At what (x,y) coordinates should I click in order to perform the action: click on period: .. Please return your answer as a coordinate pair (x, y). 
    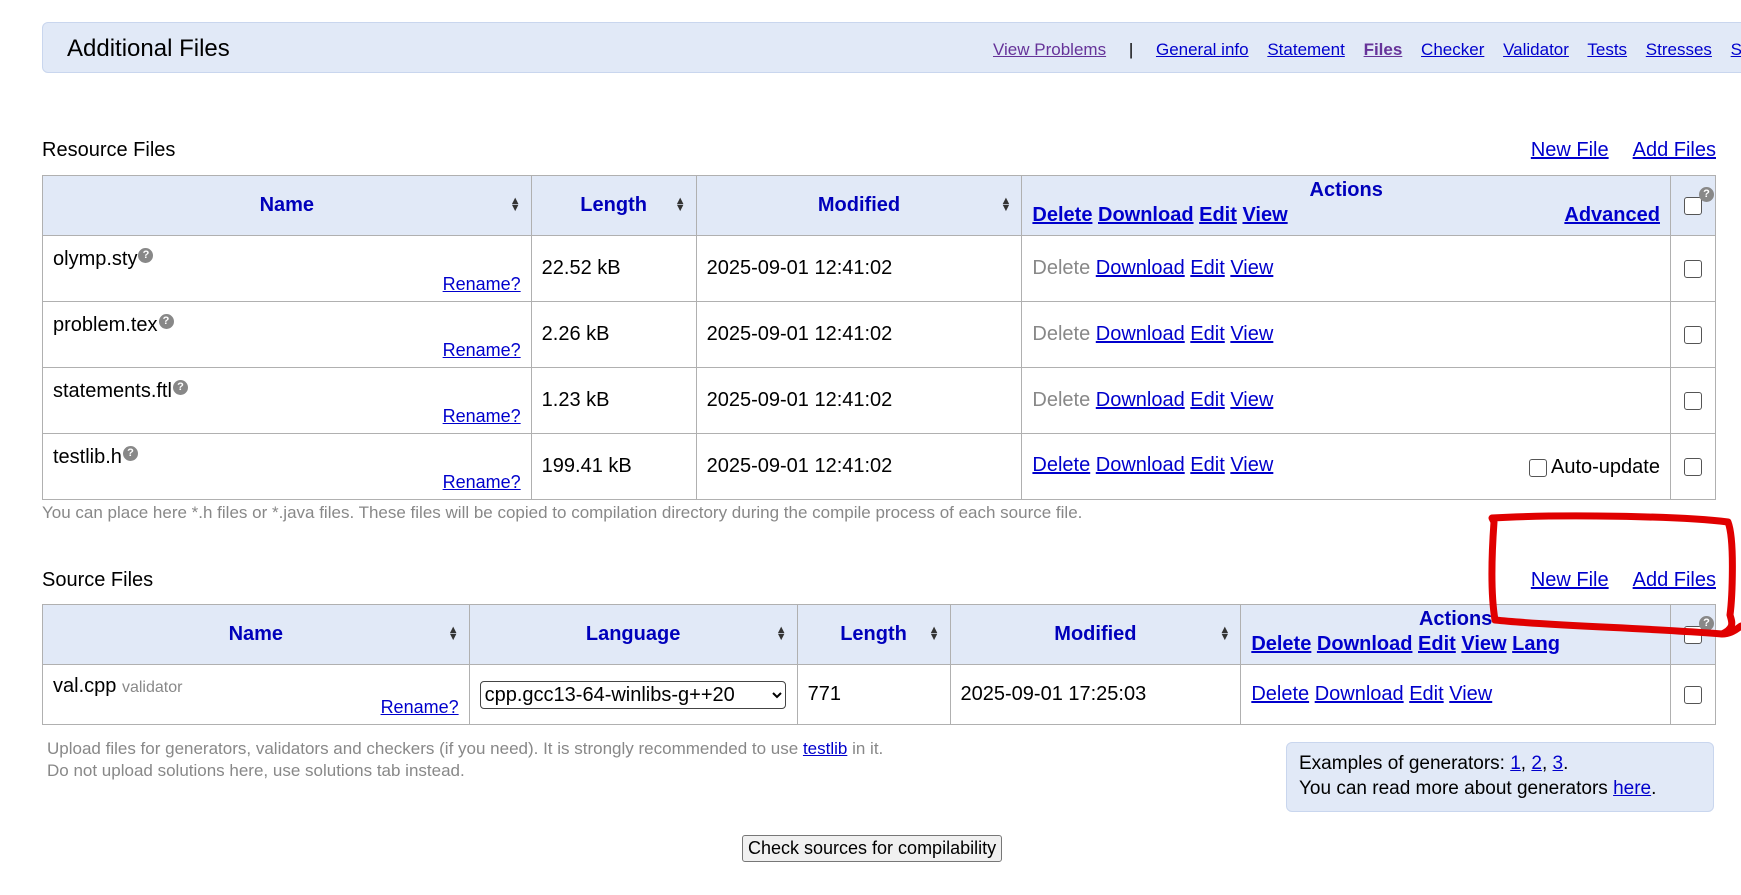
    Looking at the image, I should click on (1654, 788).